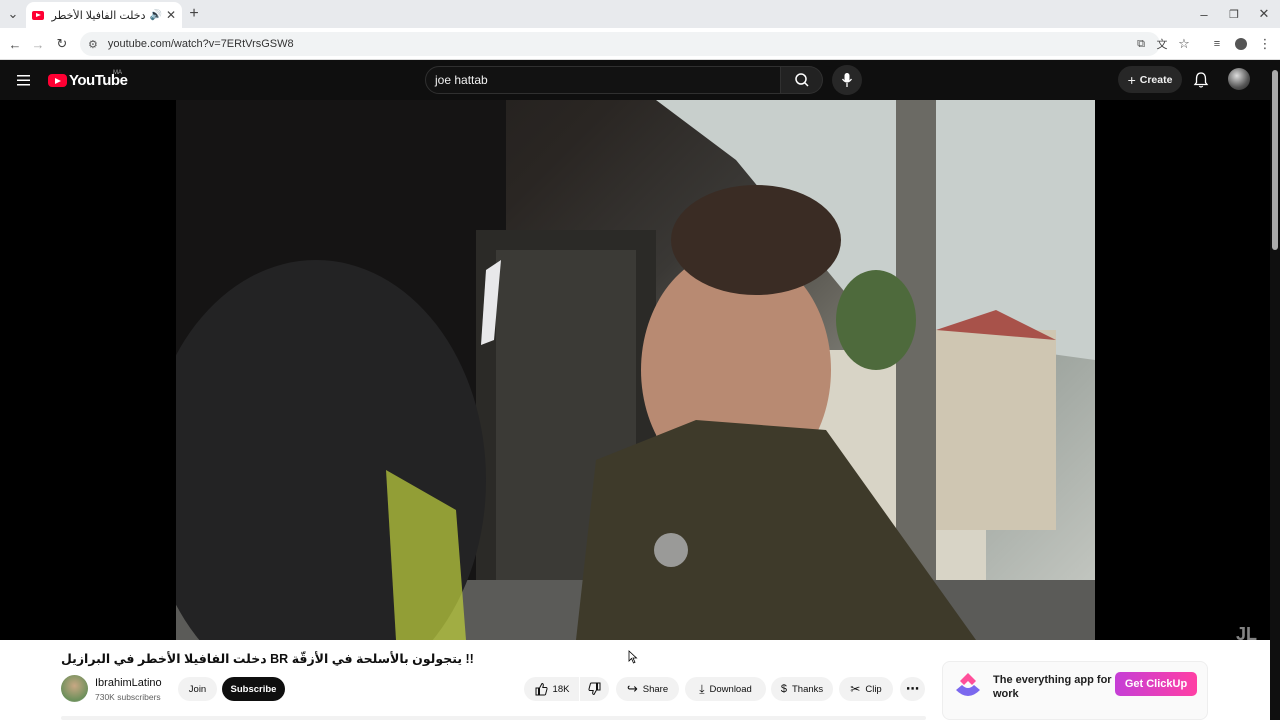  I want to click on notifications-bell-icon, so click(1201, 80).